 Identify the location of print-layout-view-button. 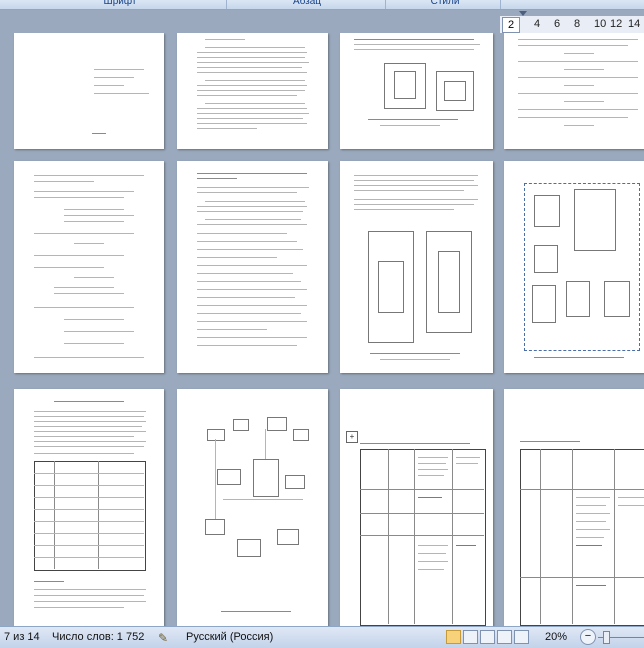
(453, 637).